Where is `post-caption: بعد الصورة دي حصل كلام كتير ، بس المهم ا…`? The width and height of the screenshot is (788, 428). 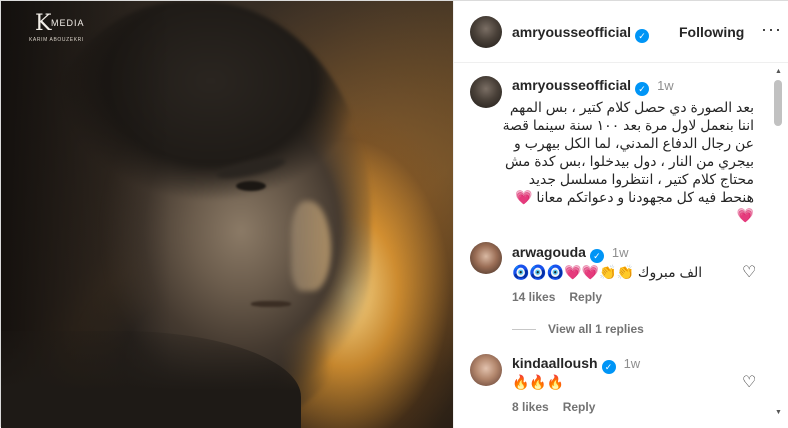
post-caption: بعد الصورة دي حصل كلام كتير ، بس المهم ا… is located at coordinates (612, 161).